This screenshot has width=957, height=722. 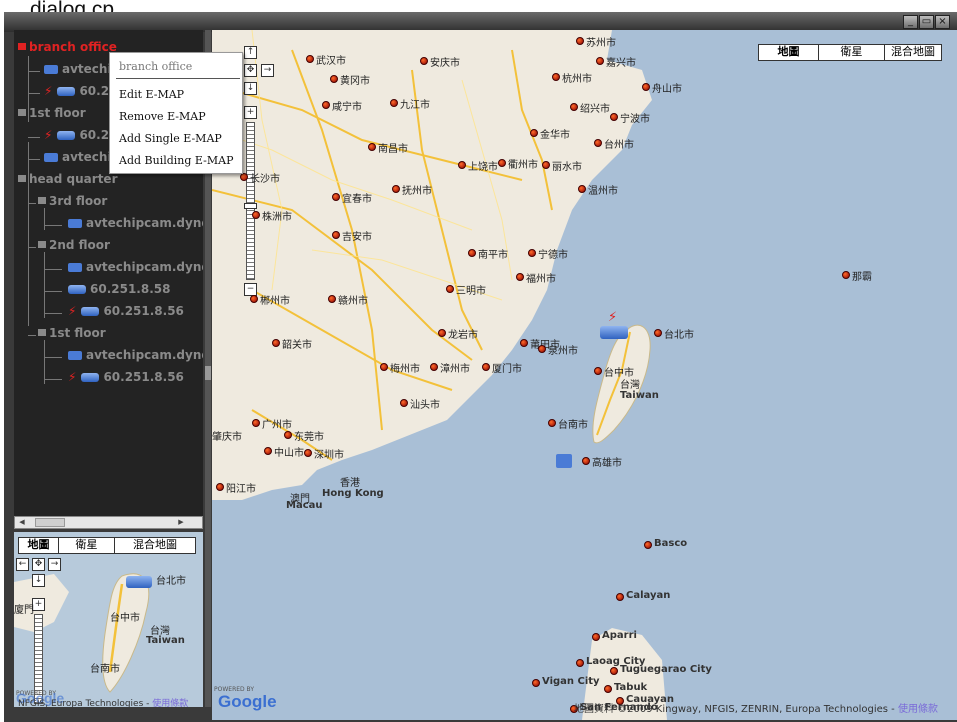 What do you see at coordinates (67, 49) in the screenshot?
I see `tree-node-branch-office: branch office` at bounding box center [67, 49].